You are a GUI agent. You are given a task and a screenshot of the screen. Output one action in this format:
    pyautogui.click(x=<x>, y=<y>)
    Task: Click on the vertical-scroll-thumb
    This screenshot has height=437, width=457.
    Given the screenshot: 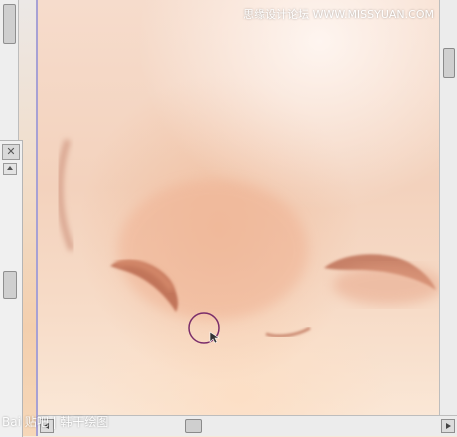 What is the action you would take?
    pyautogui.click(x=449, y=63)
    